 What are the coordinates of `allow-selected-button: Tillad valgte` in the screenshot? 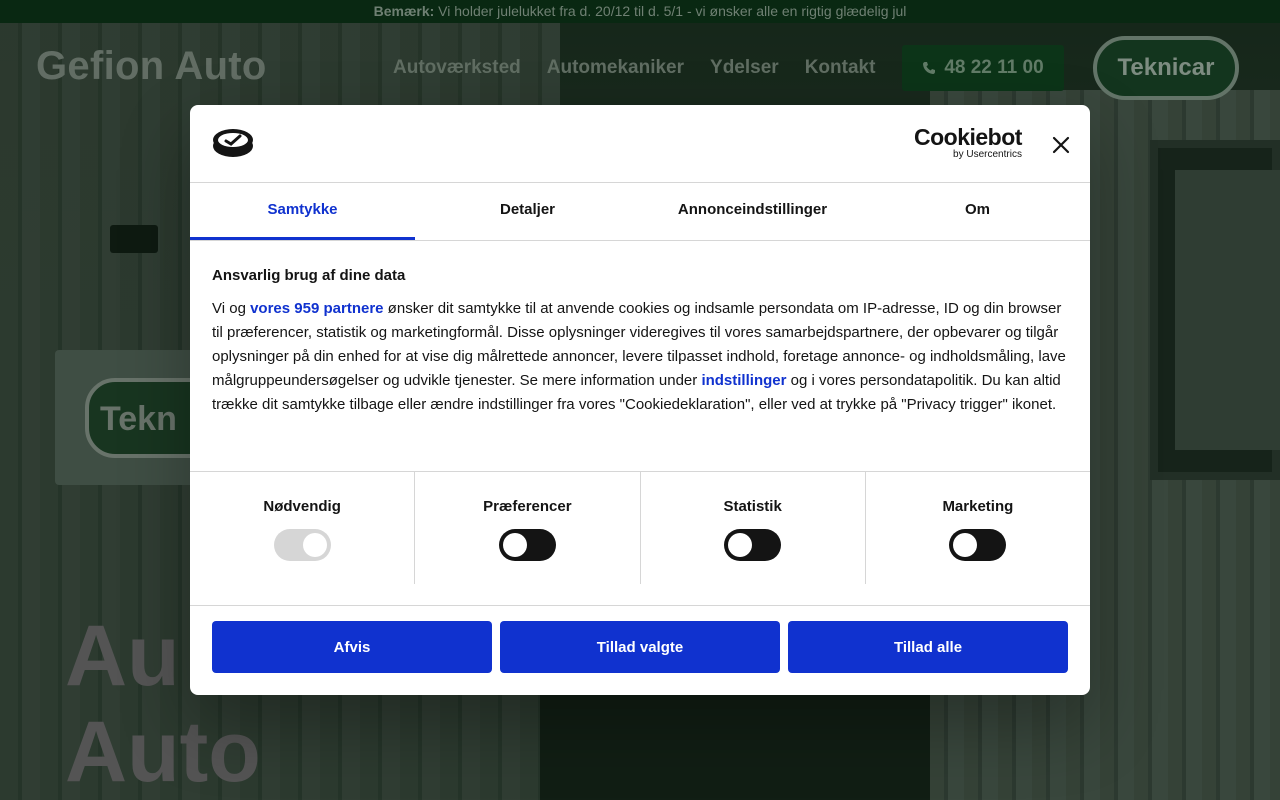 It's located at (640, 647).